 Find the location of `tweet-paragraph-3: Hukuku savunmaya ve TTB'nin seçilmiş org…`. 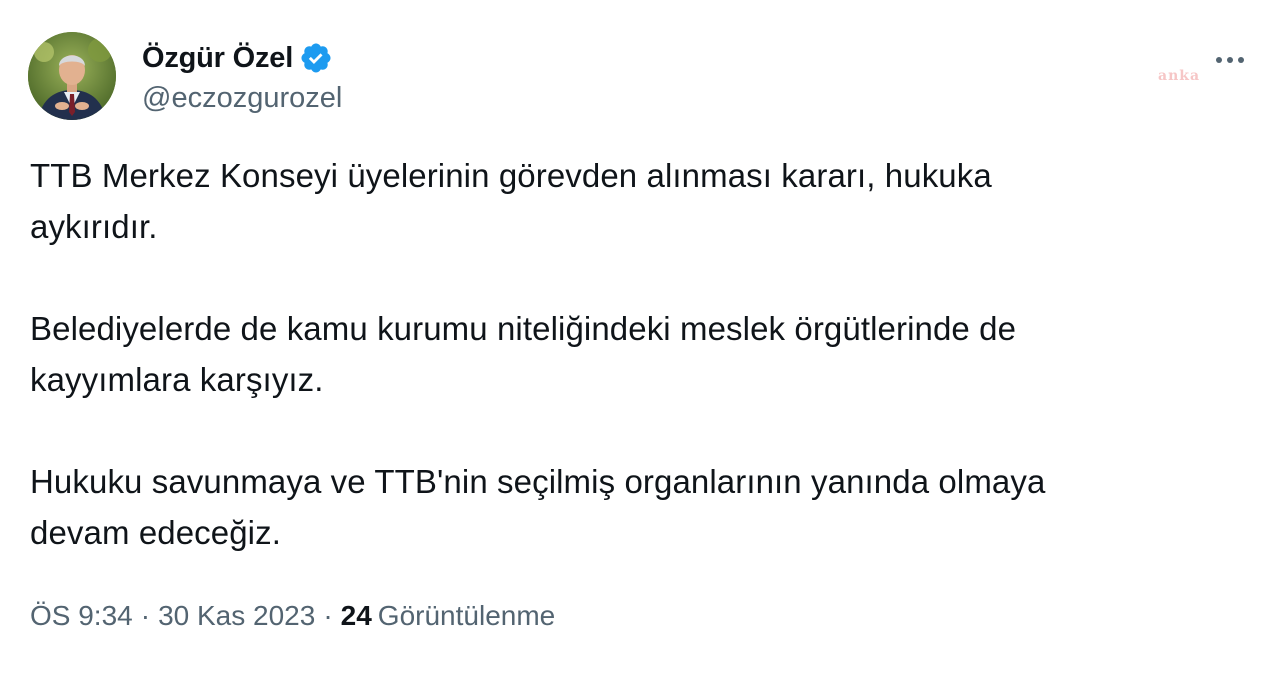

tweet-paragraph-3: Hukuku savunmaya ve TTB'nin seçilmiş org… is located at coordinates (635, 507).